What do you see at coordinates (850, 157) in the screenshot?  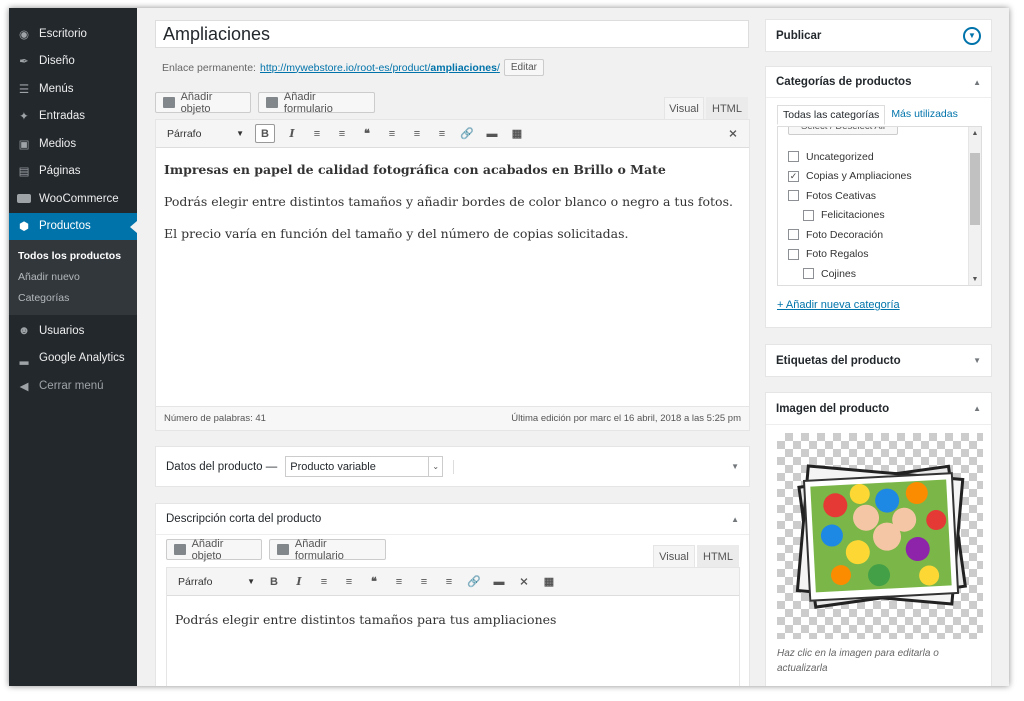 I see `category-item: Uncategorized` at bounding box center [850, 157].